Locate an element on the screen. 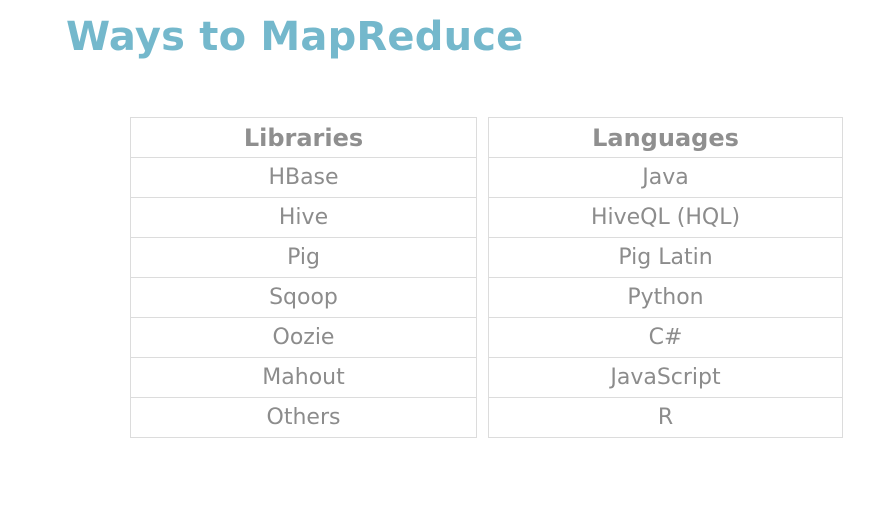 Image resolution: width=883 pixels, height=531 pixels. table-cell: HiveQL (HQL) is located at coordinates (665, 217).